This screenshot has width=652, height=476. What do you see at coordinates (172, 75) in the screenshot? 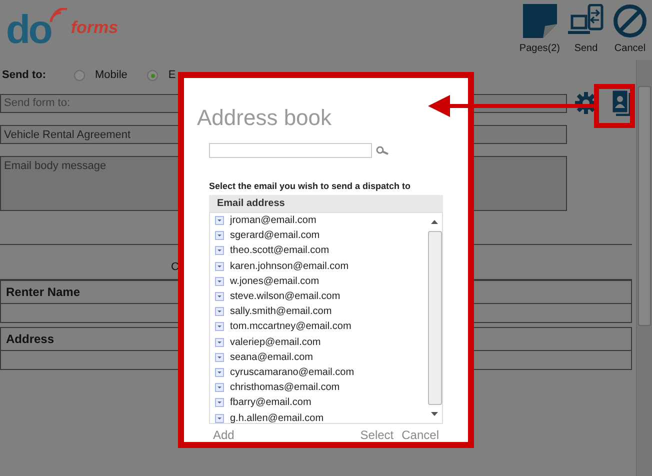
I see `radio-label: E` at bounding box center [172, 75].